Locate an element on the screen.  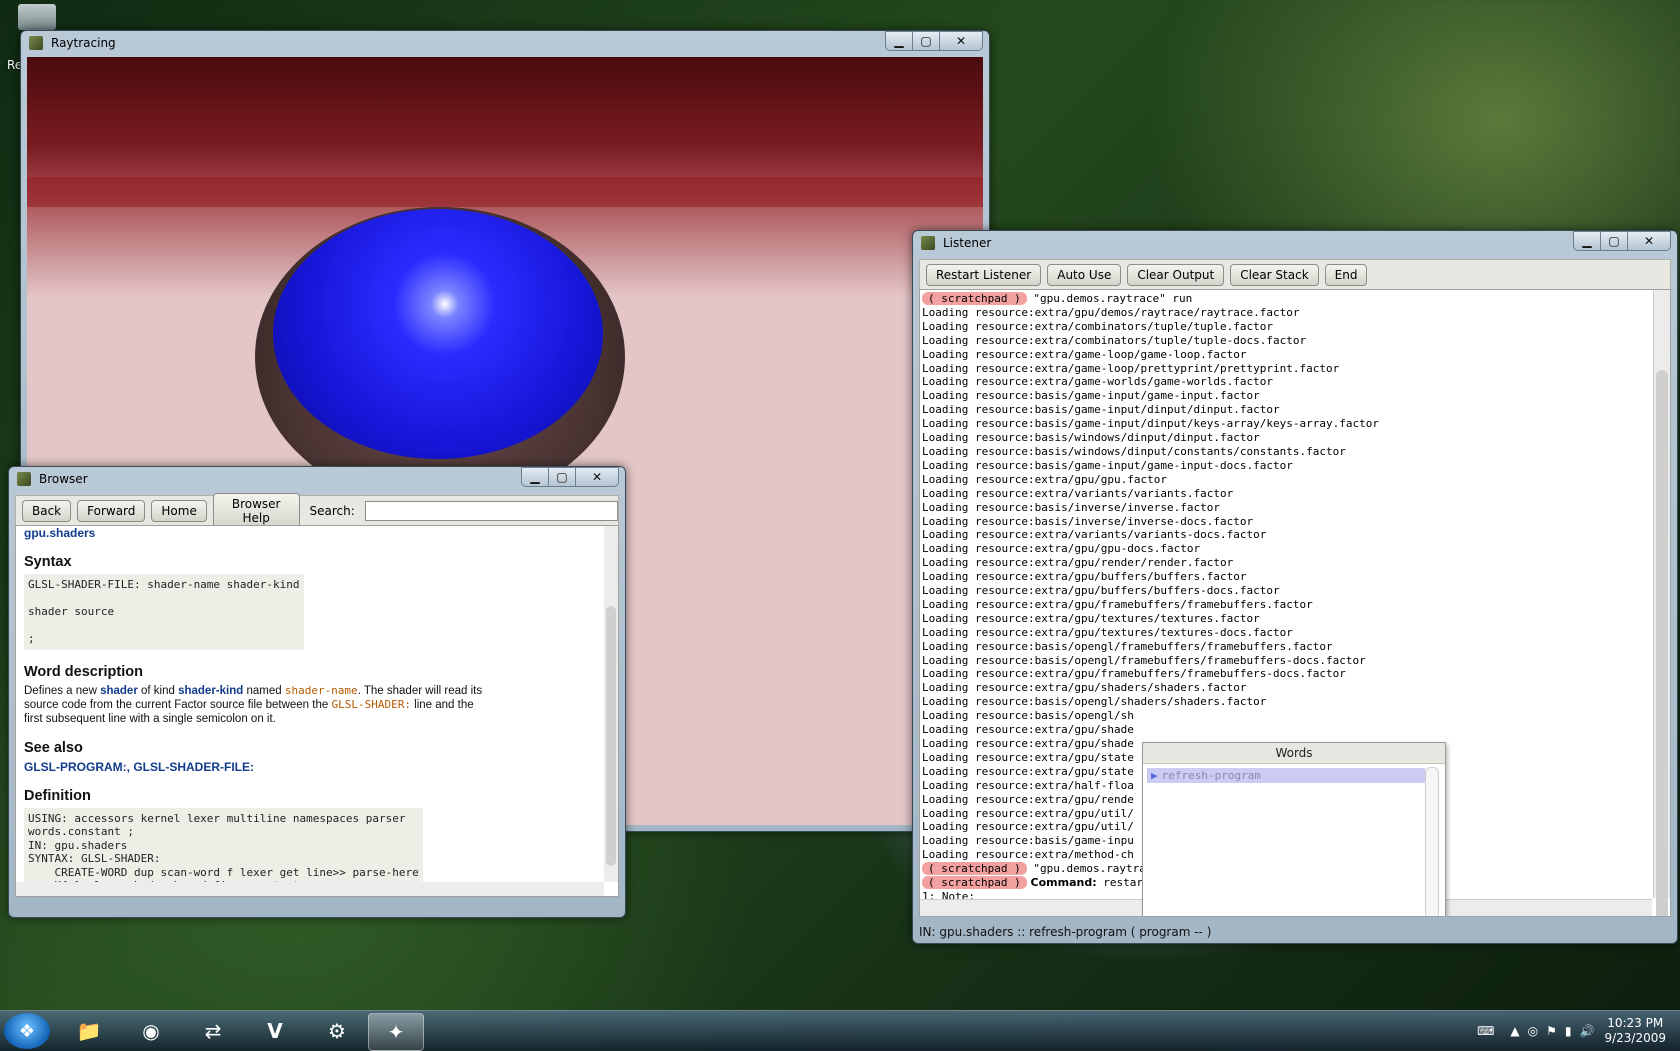
start-button: ❖ is located at coordinates (27, 1031).